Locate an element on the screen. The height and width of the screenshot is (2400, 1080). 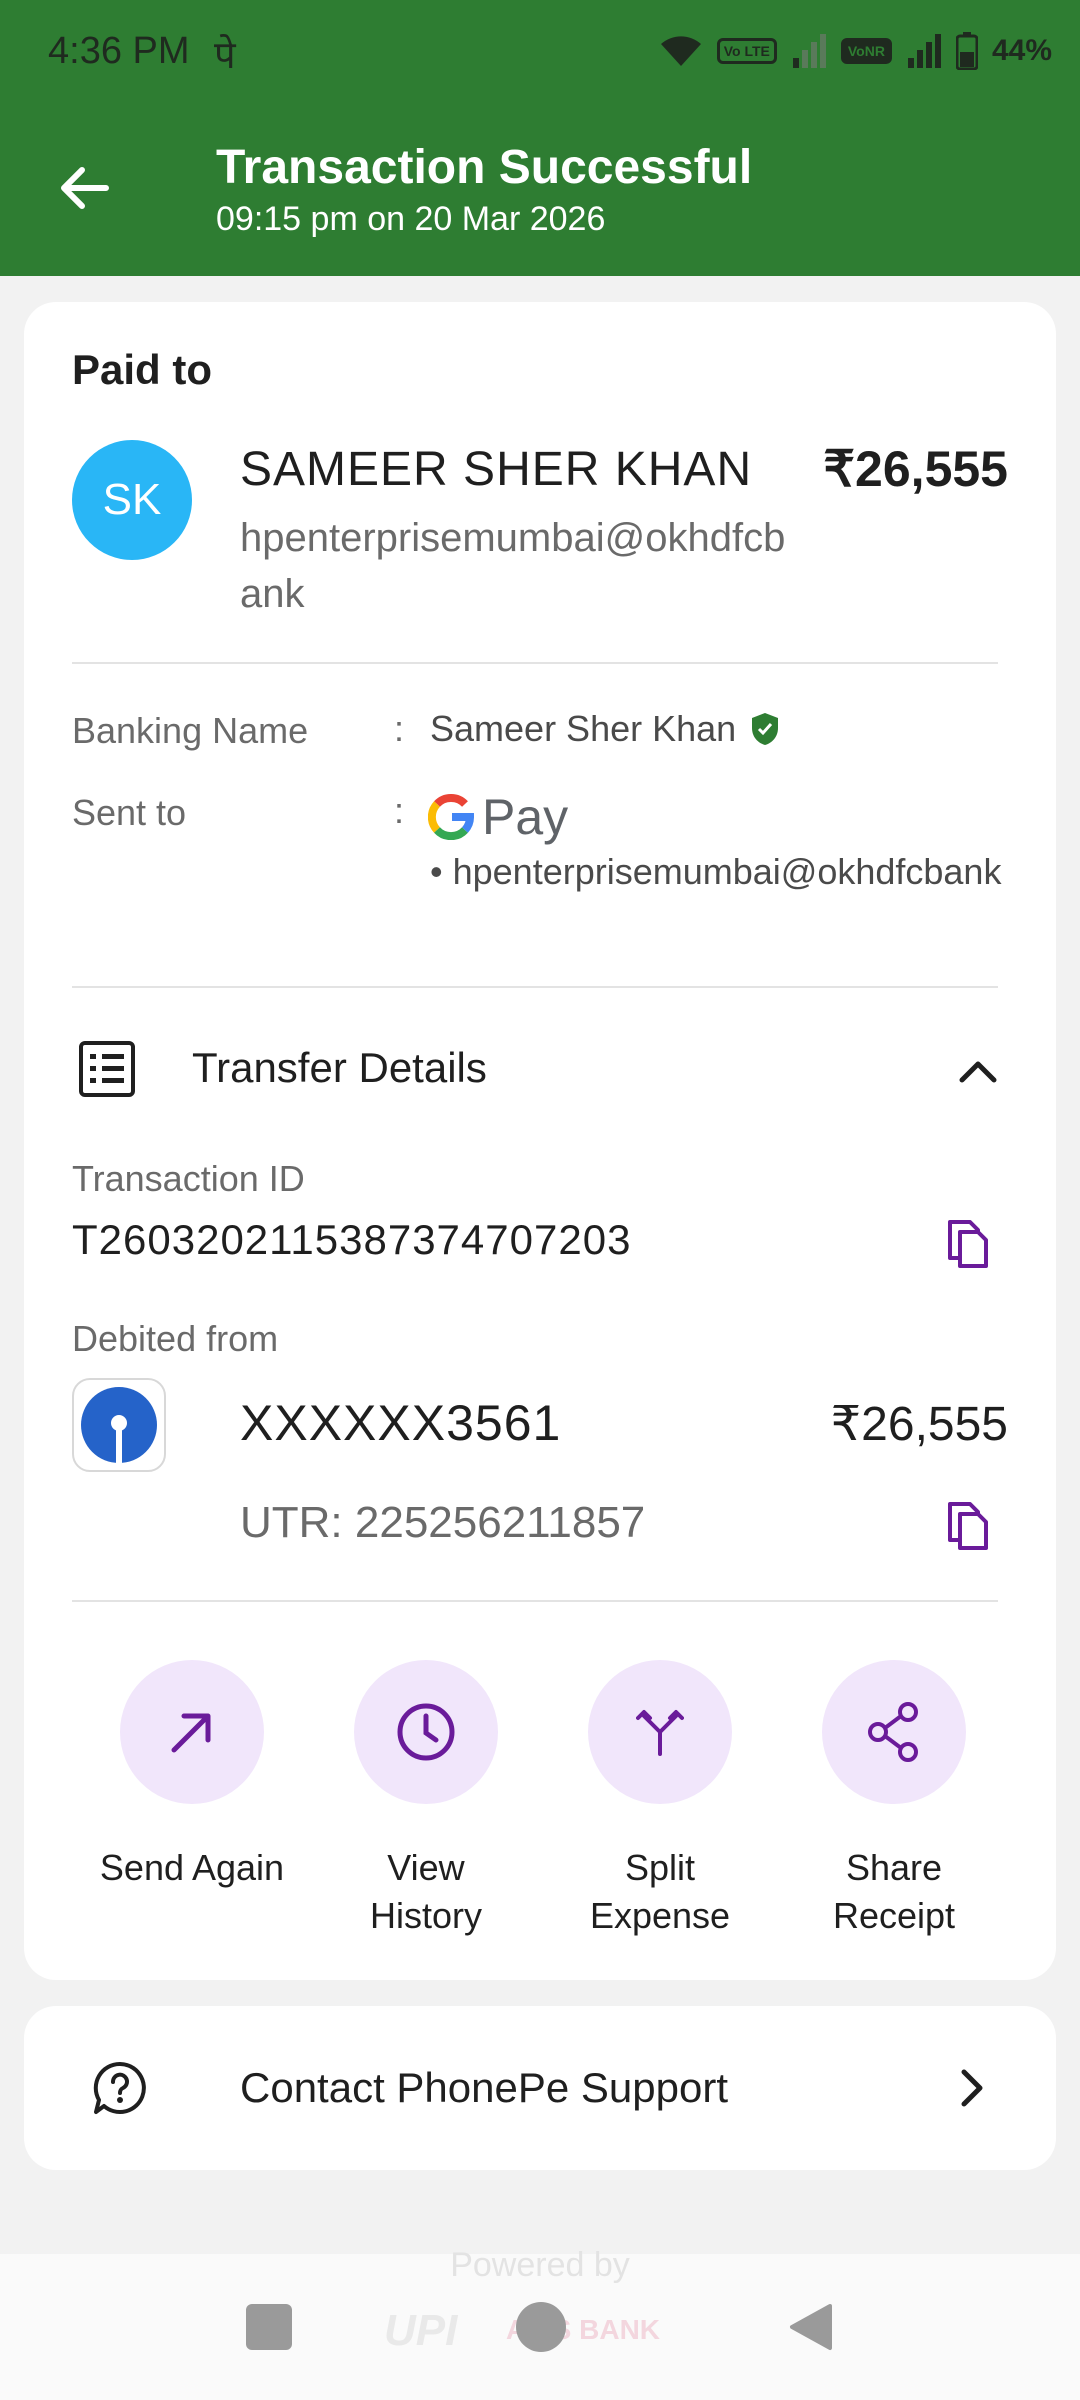
verified-shield-icon is located at coordinates (765, 729).